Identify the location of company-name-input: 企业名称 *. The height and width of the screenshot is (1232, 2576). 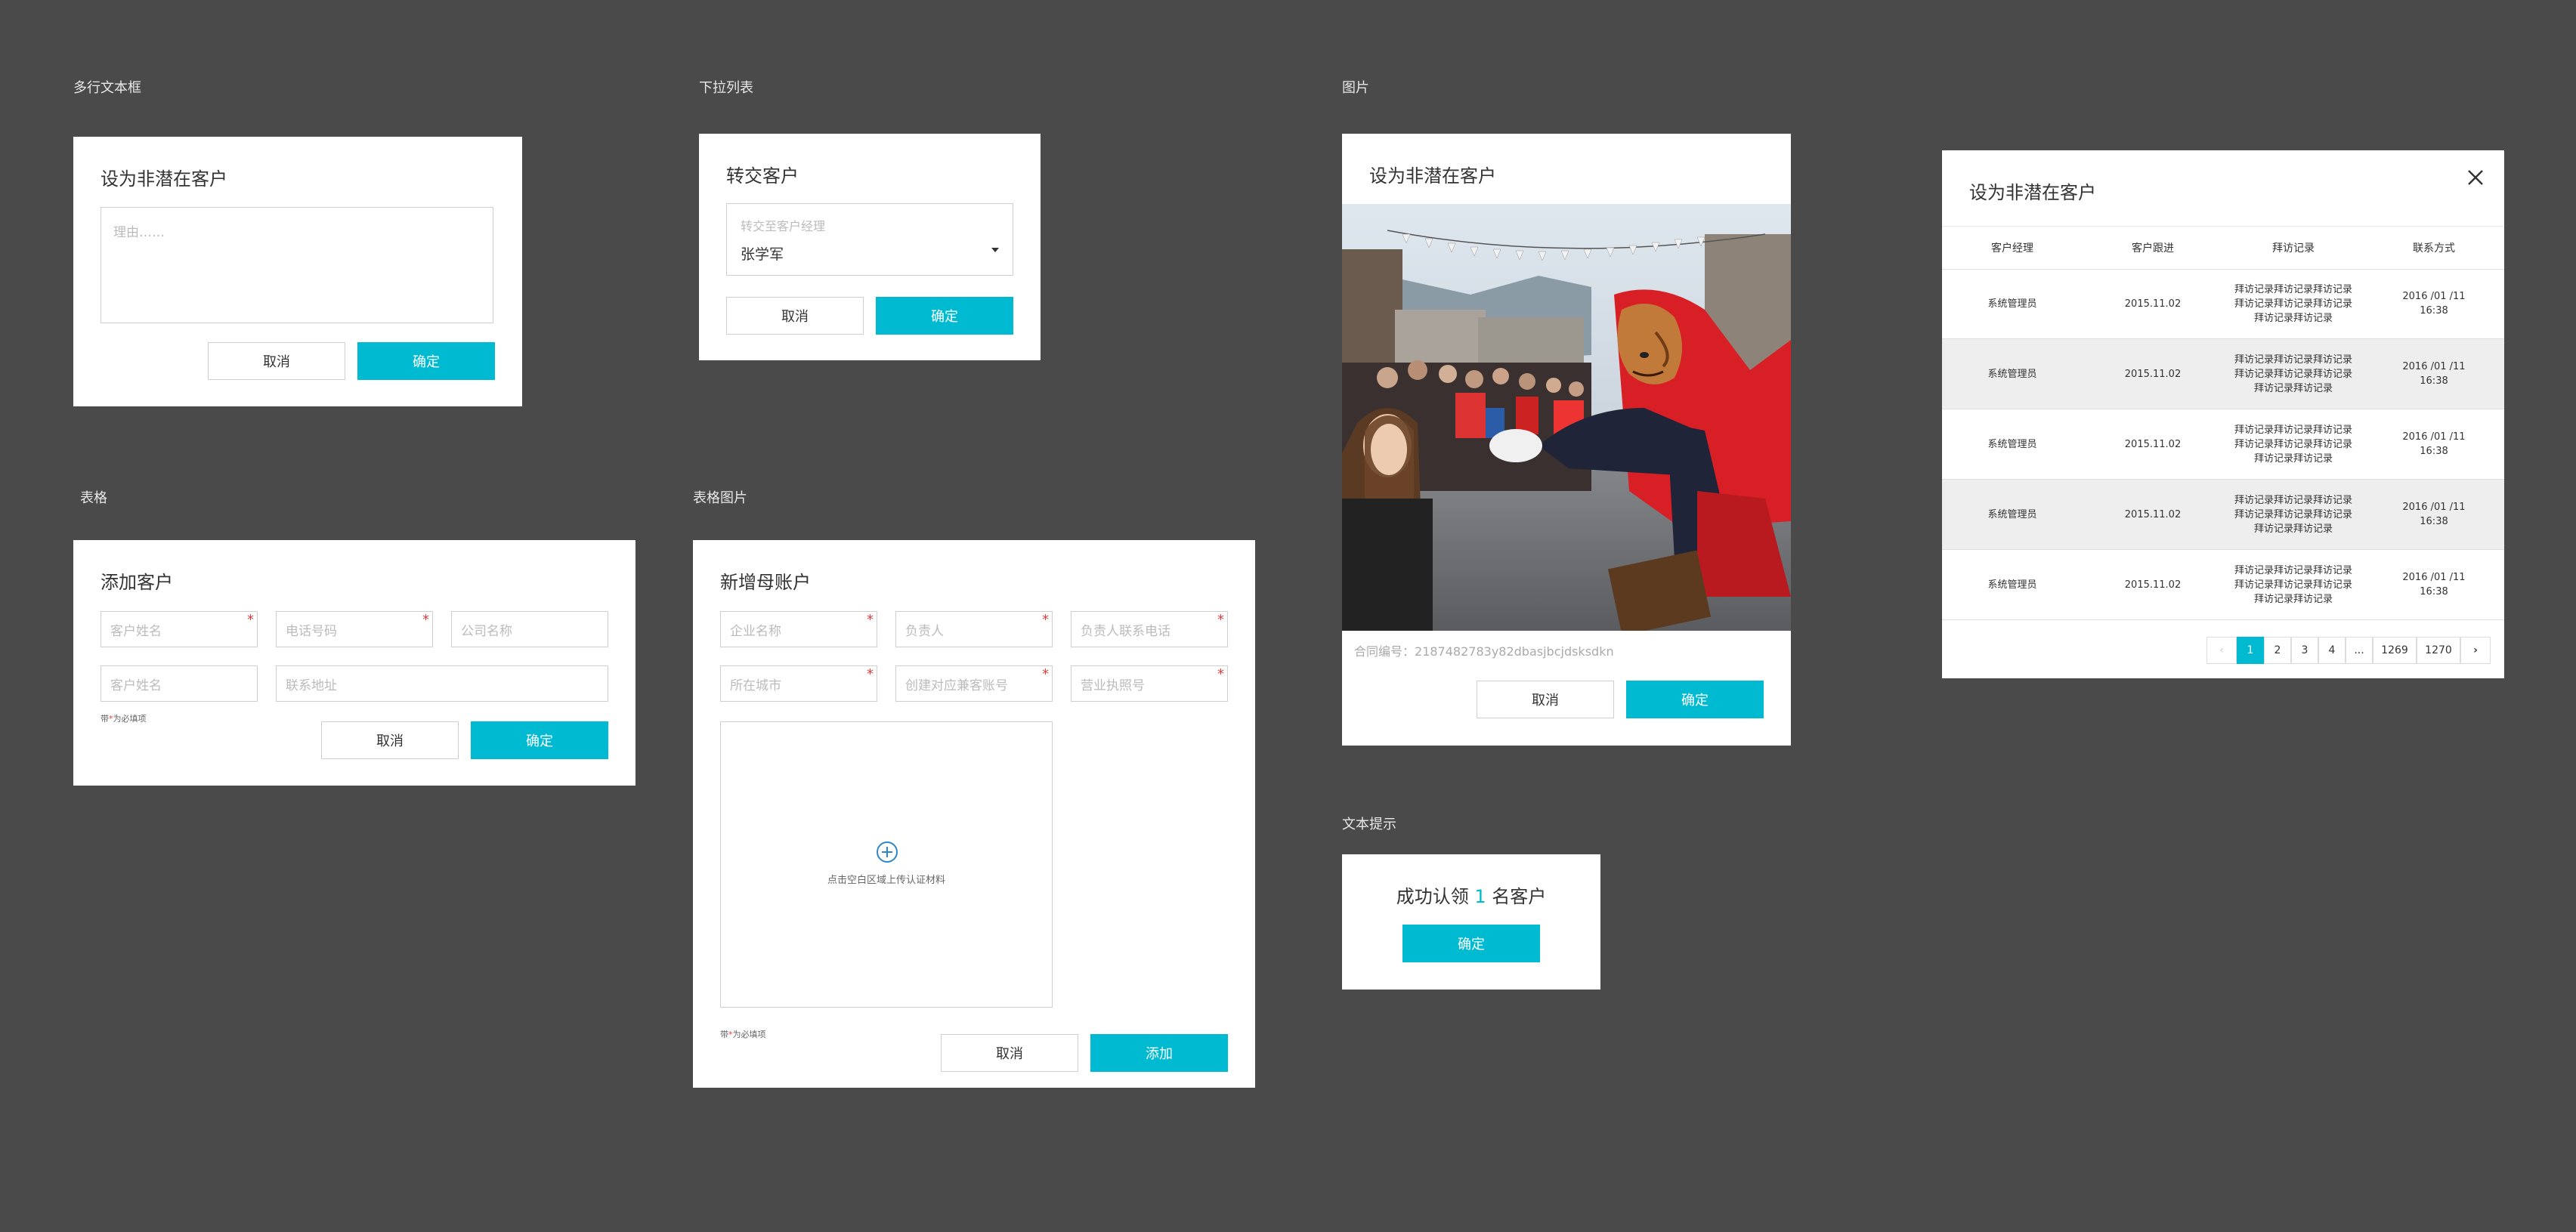
(798, 629).